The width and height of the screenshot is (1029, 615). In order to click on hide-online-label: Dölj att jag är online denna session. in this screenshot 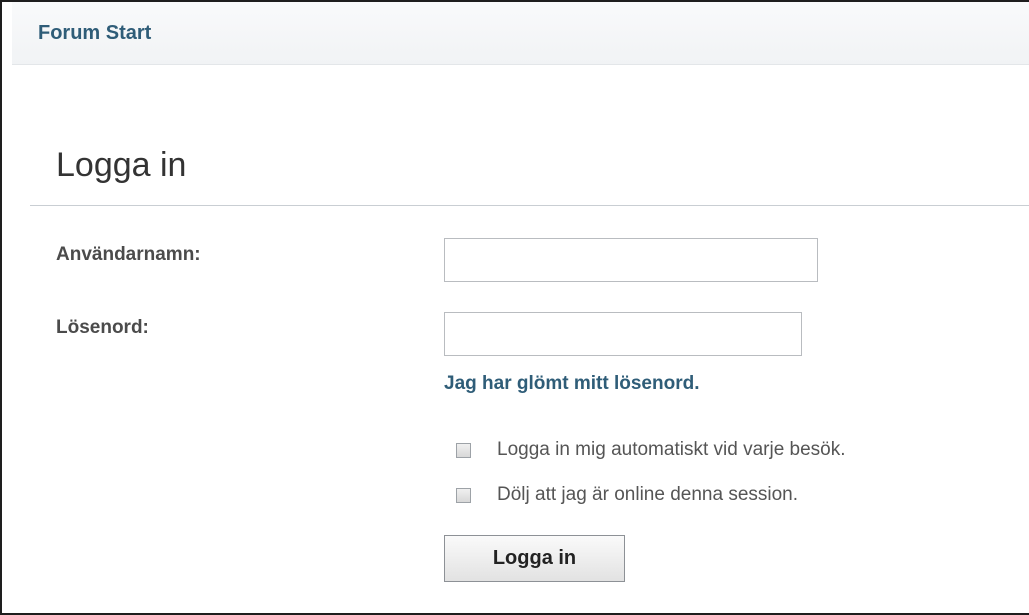, I will do `click(648, 494)`.